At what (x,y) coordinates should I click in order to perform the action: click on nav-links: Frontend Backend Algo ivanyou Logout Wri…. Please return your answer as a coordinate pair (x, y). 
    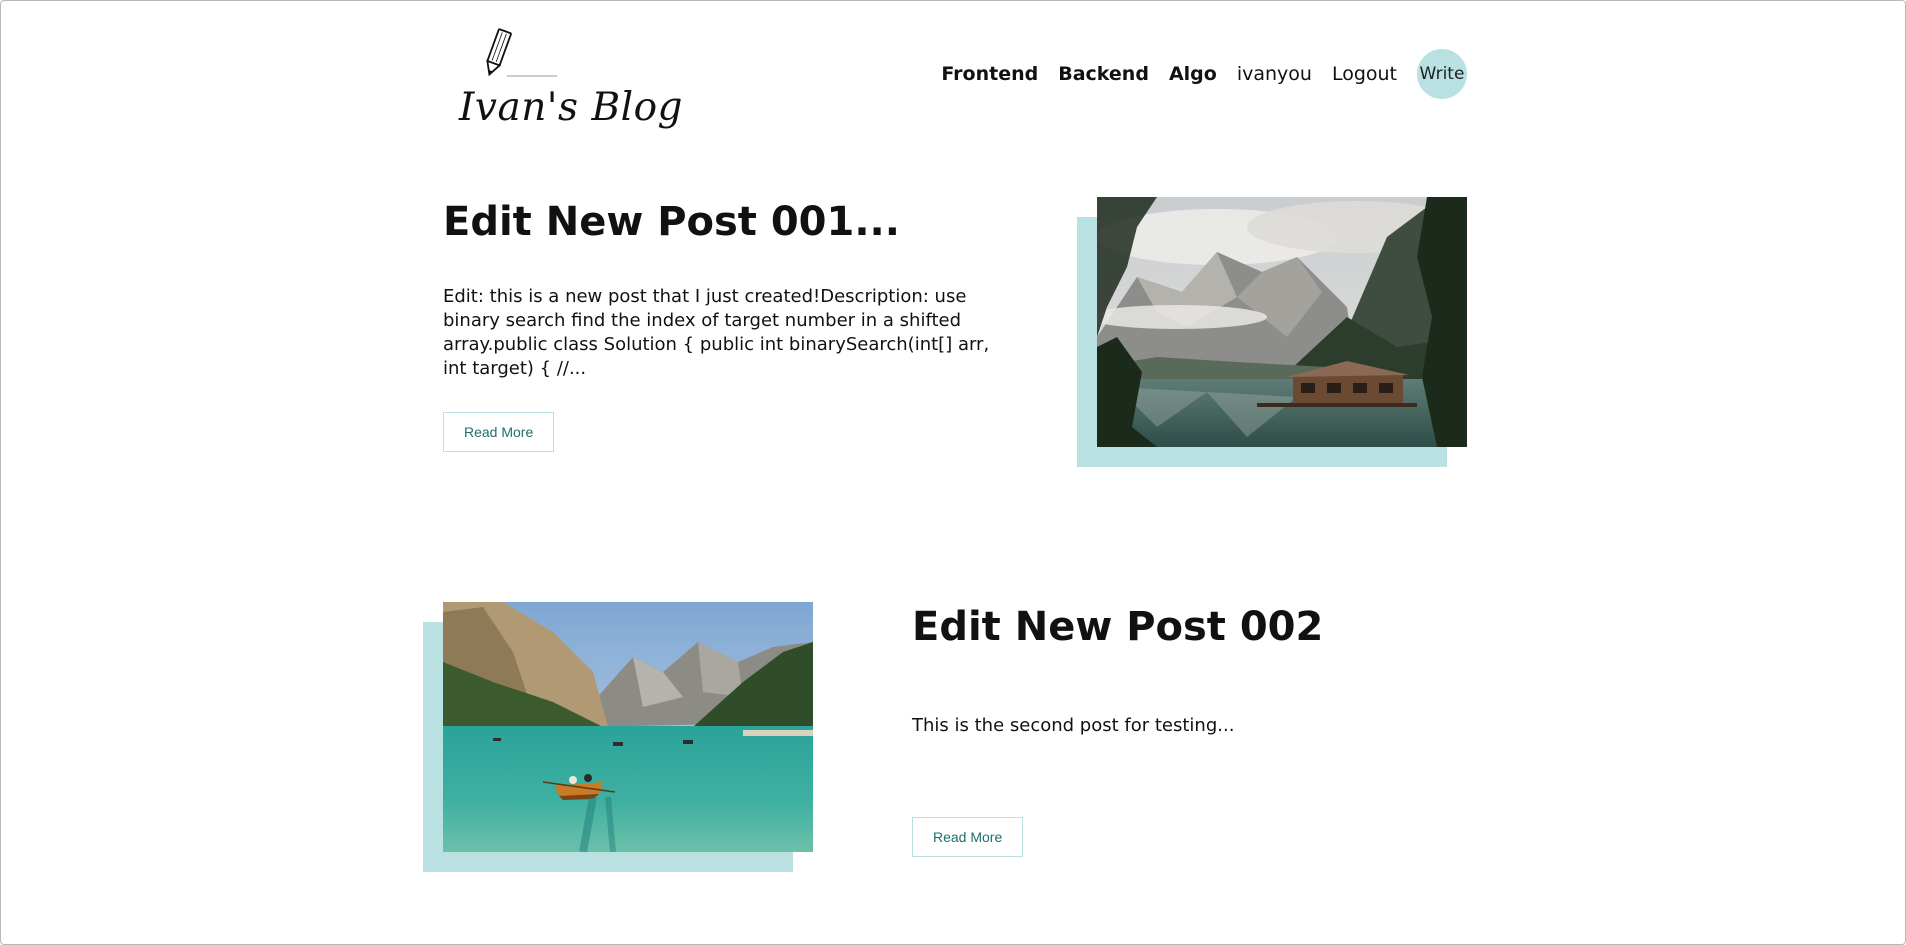
    Looking at the image, I should click on (1194, 74).